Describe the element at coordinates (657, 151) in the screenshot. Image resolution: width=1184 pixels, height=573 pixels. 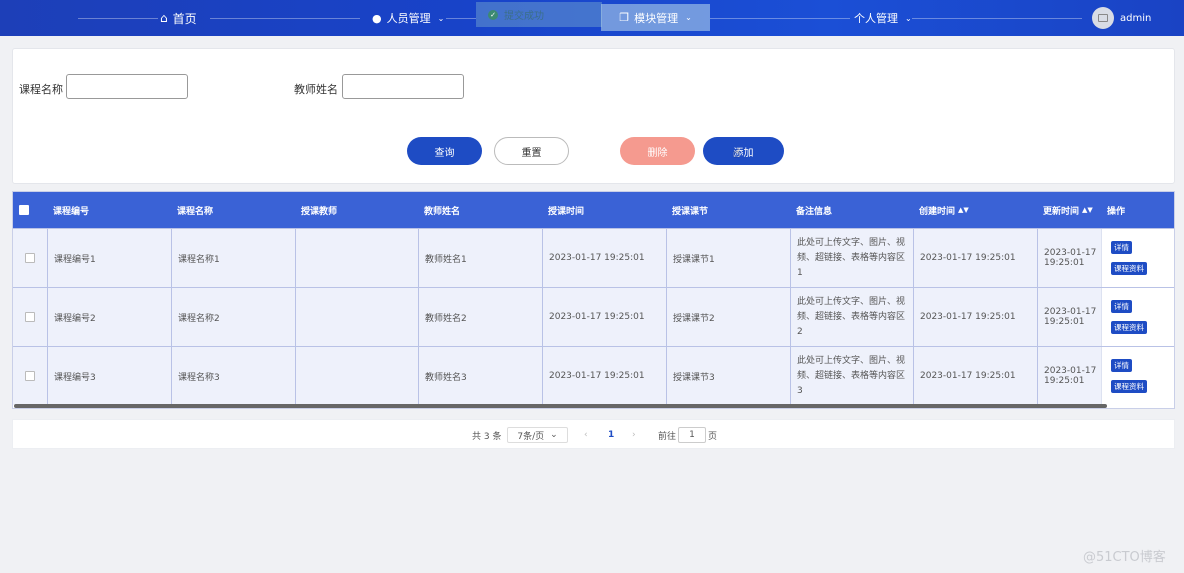
I see `delete-button: 删除` at that location.